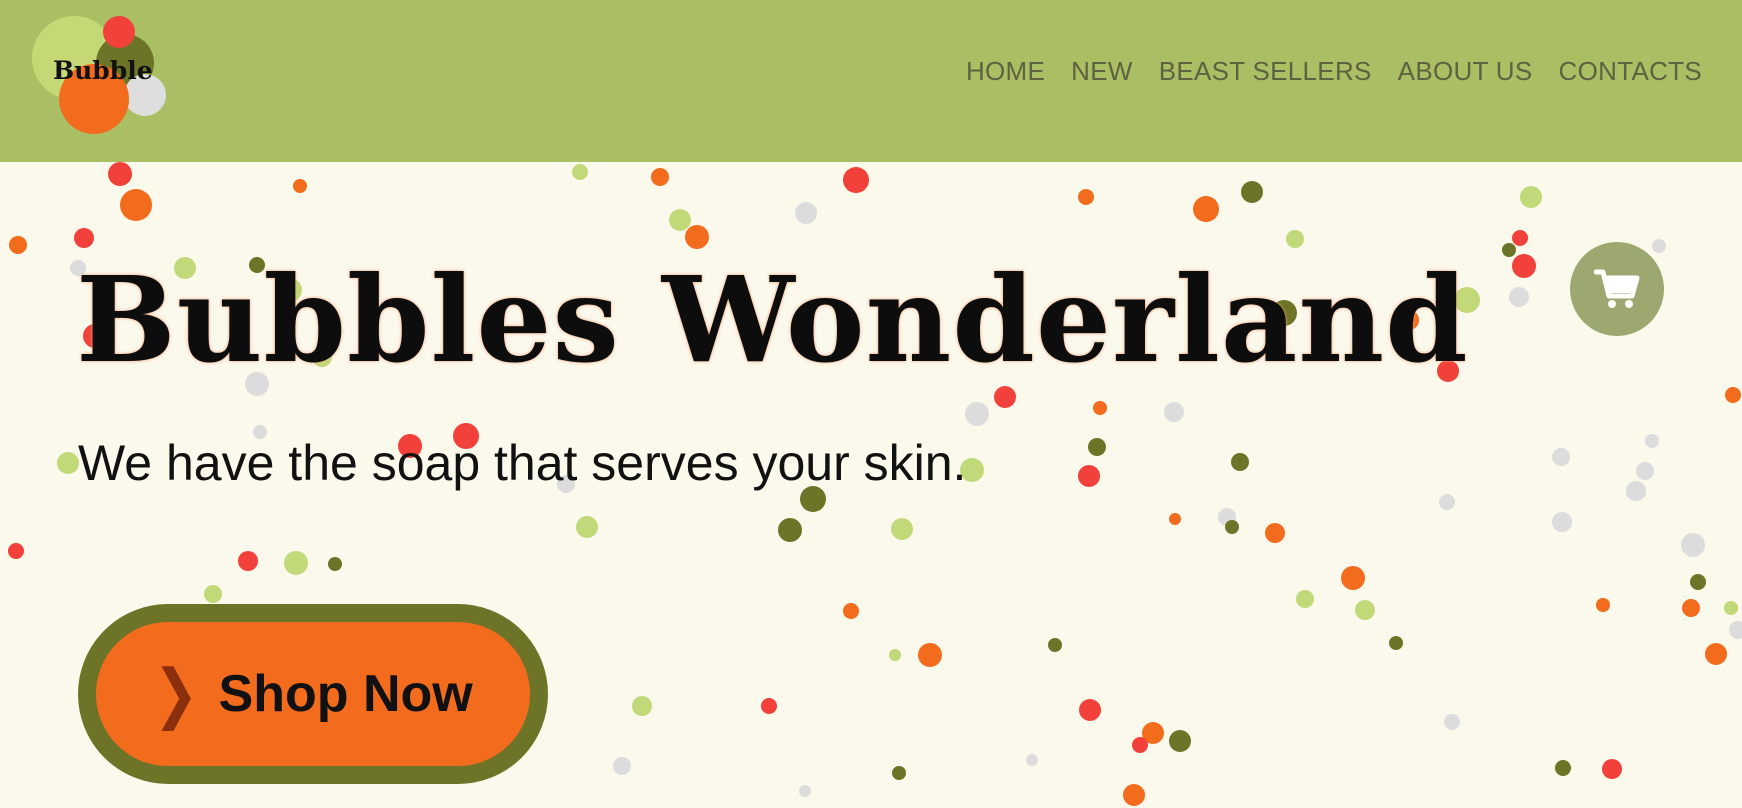 Image resolution: width=1742 pixels, height=808 pixels. I want to click on chevron-right-icon: ❯, so click(176, 693).